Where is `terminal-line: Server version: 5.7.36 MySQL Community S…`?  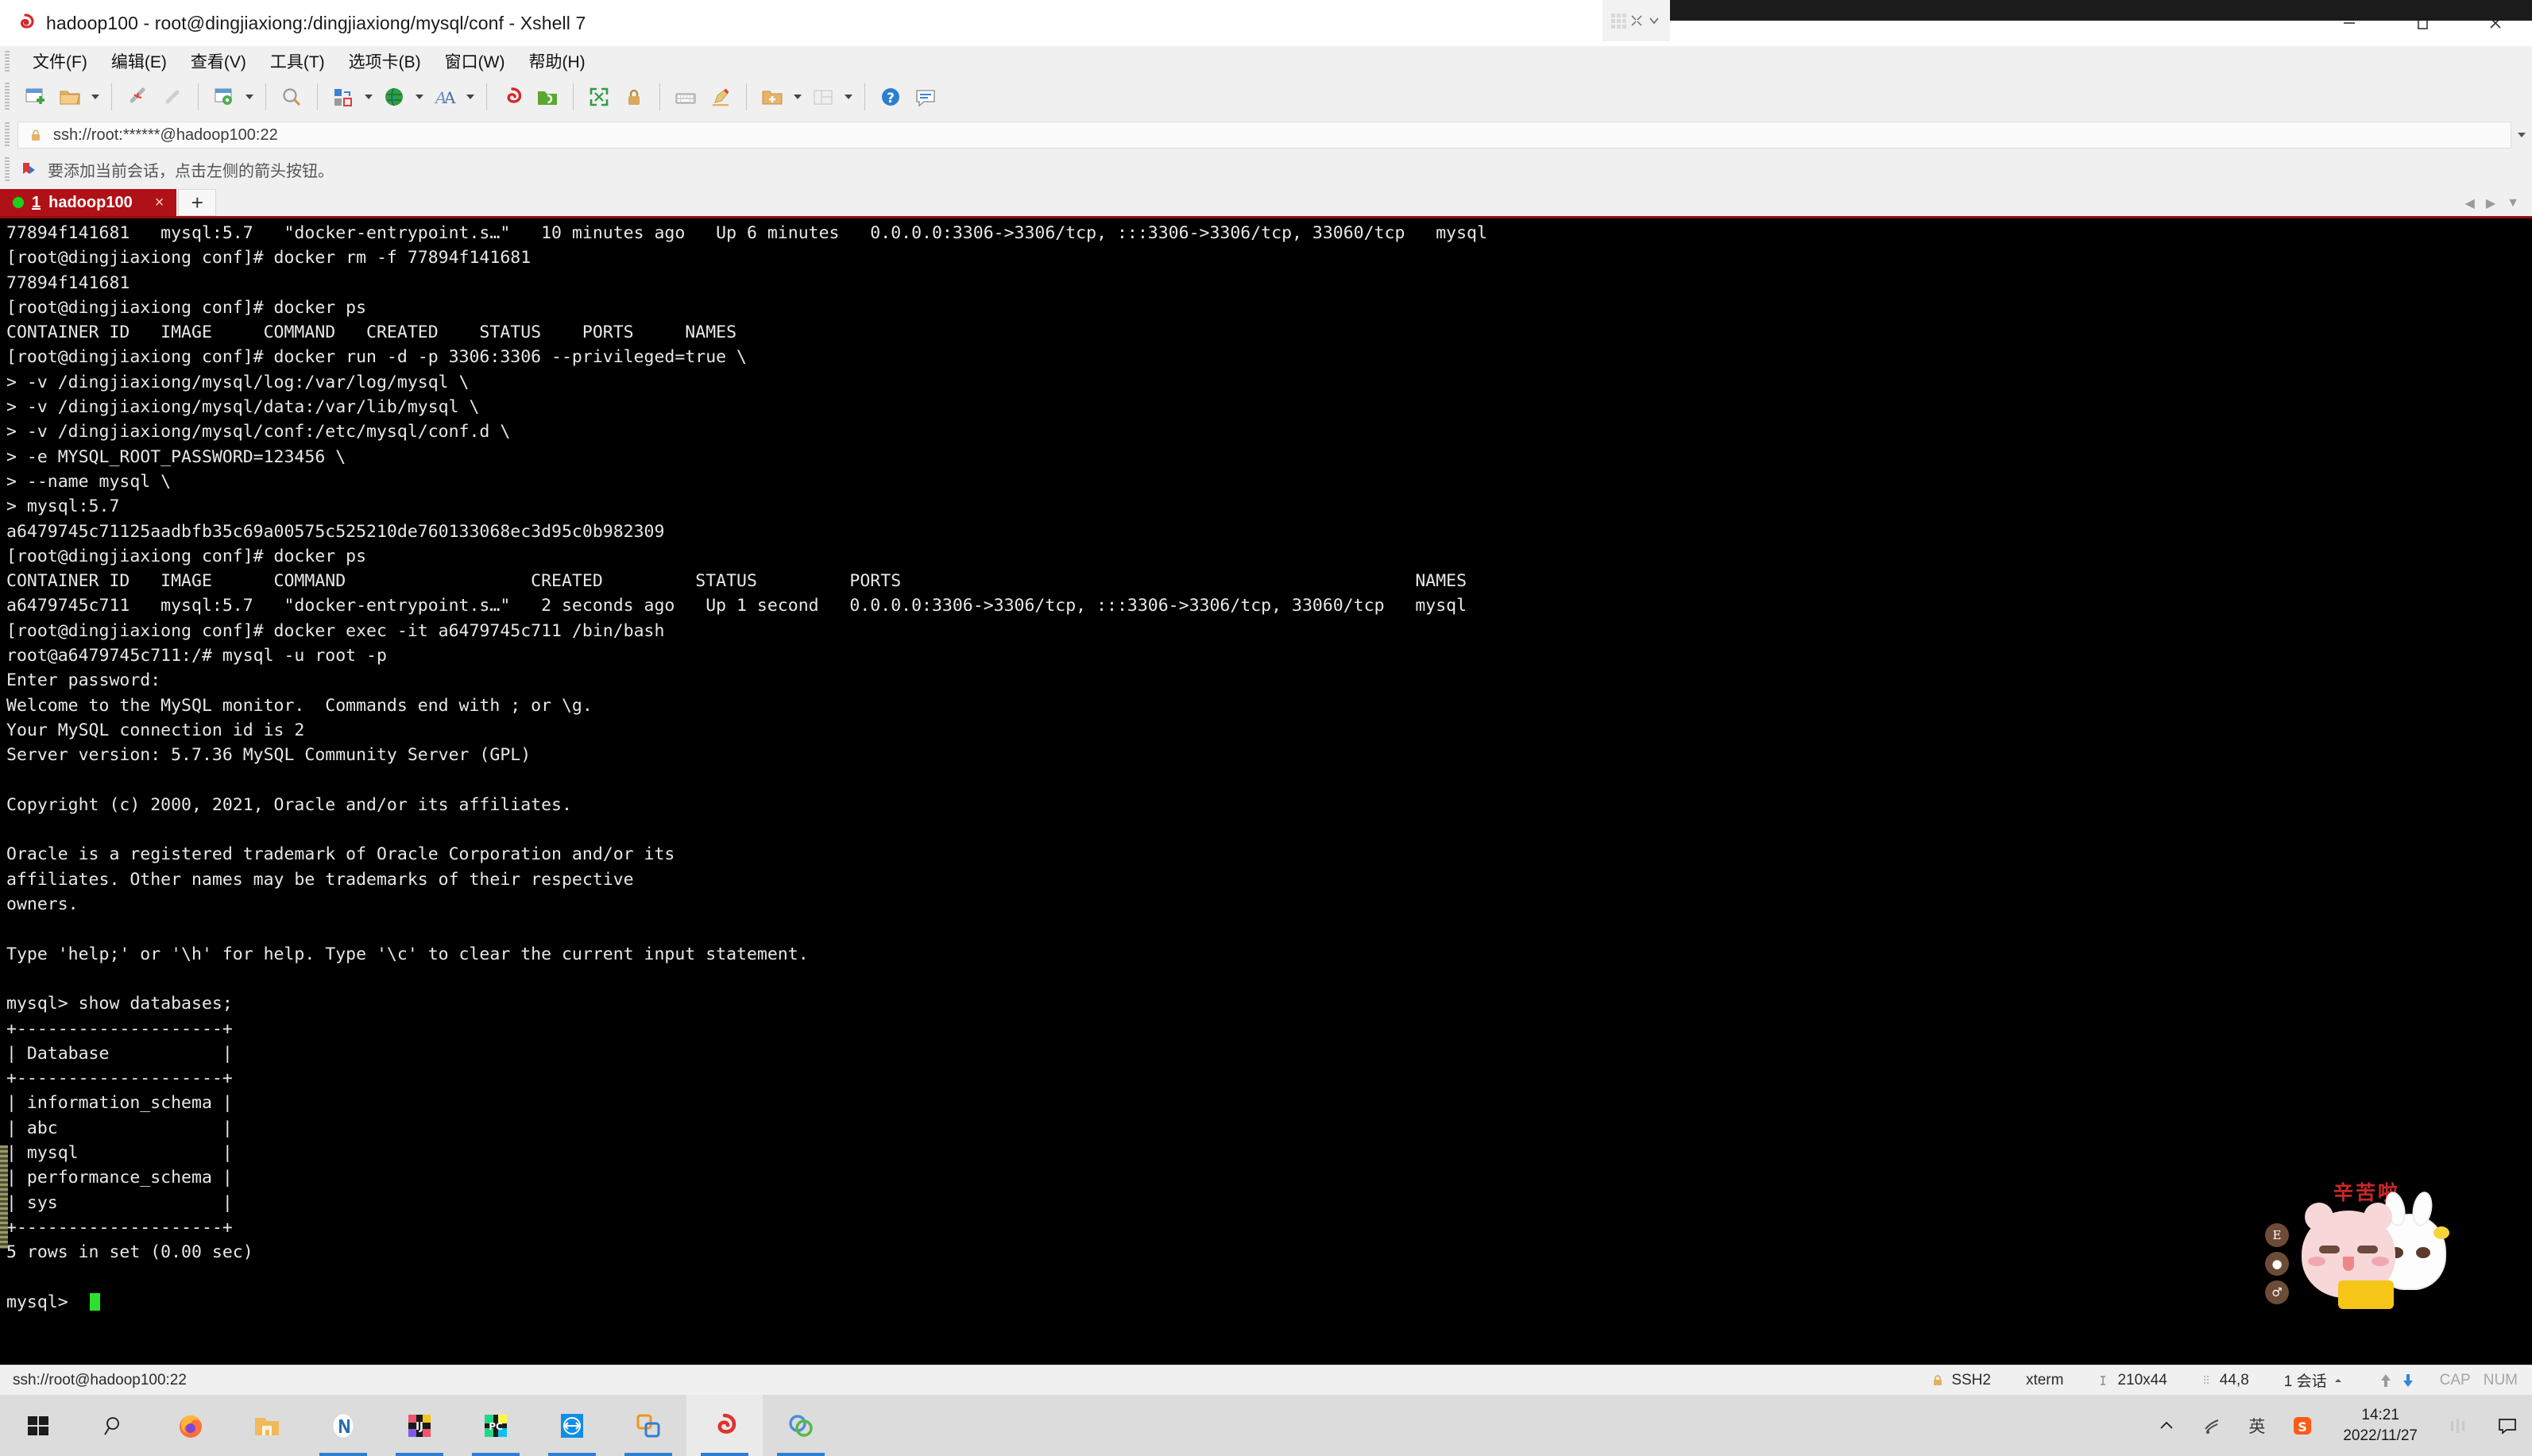 terminal-line: Server version: 5.7.36 MySQL Community S… is located at coordinates (269, 755).